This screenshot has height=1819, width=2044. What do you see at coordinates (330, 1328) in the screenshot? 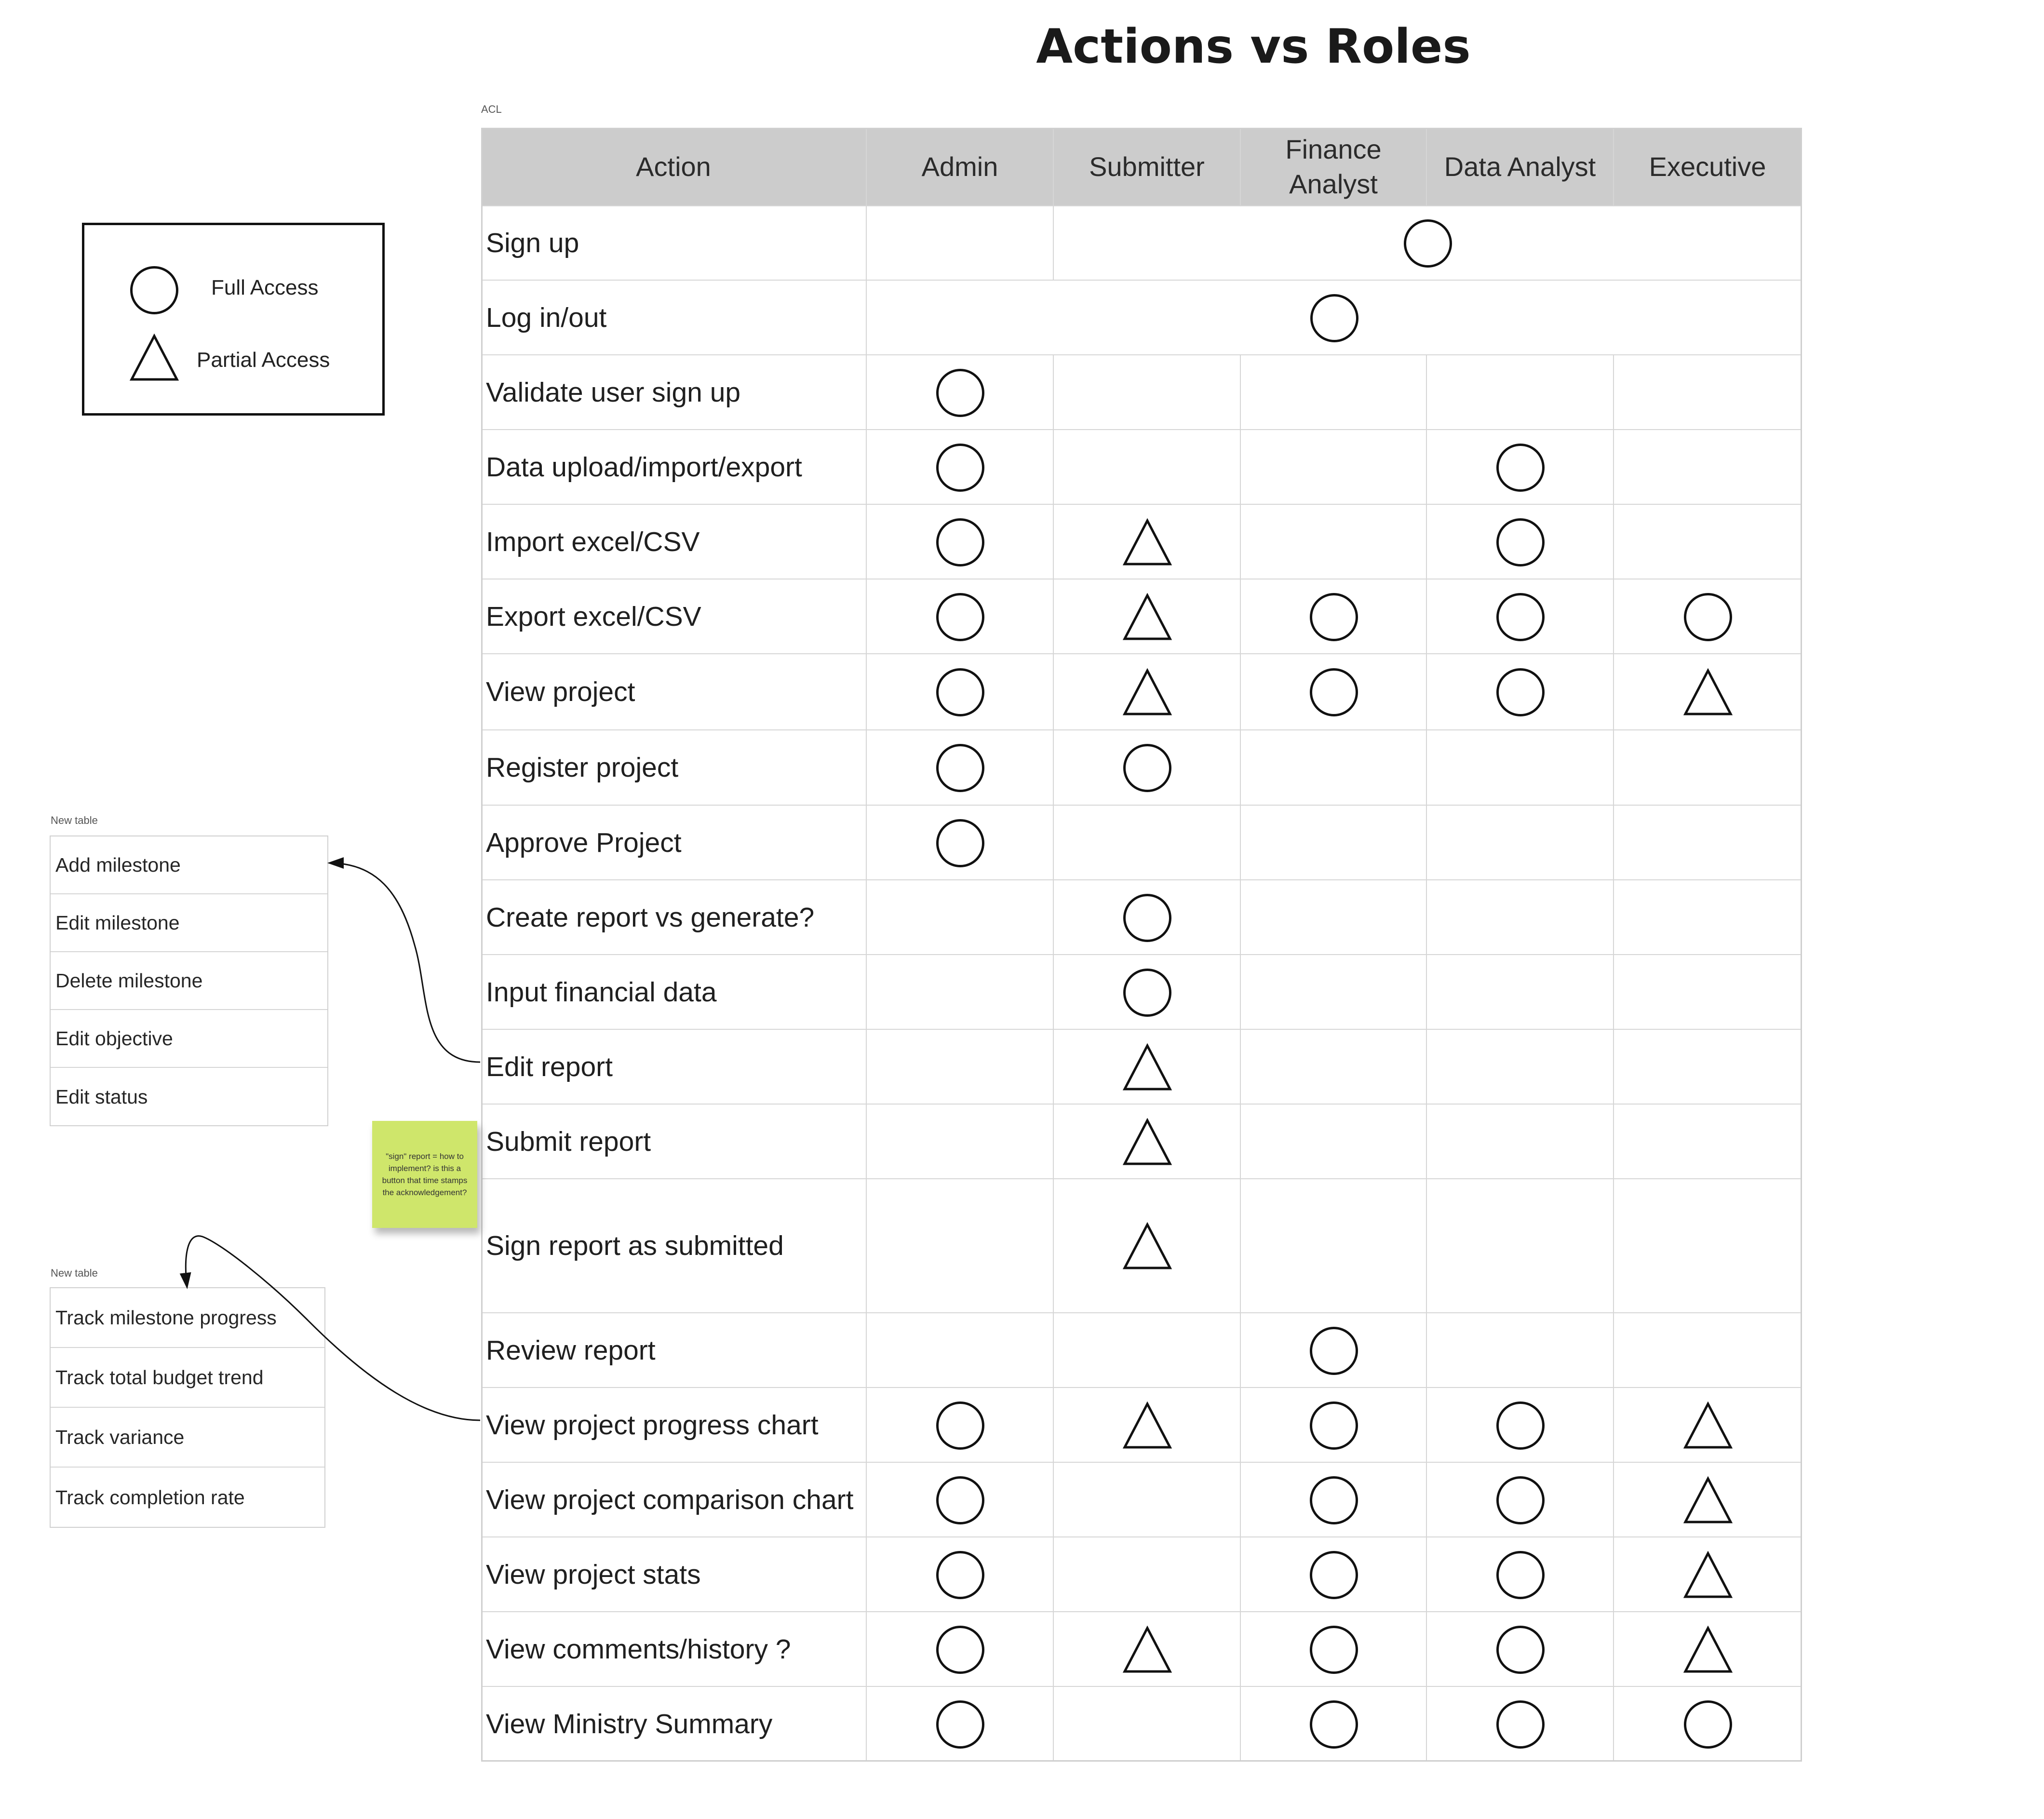
I see `progress-chart-connector` at bounding box center [330, 1328].